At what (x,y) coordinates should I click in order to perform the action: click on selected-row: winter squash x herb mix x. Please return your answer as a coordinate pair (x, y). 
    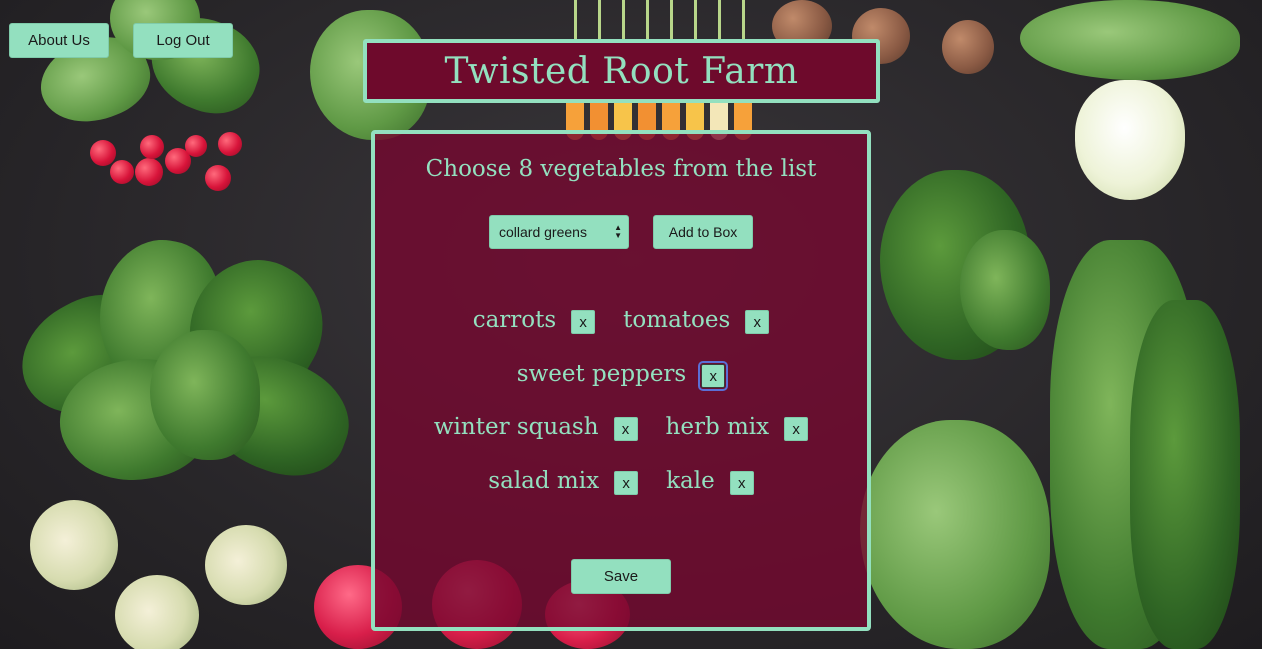
    Looking at the image, I should click on (621, 427).